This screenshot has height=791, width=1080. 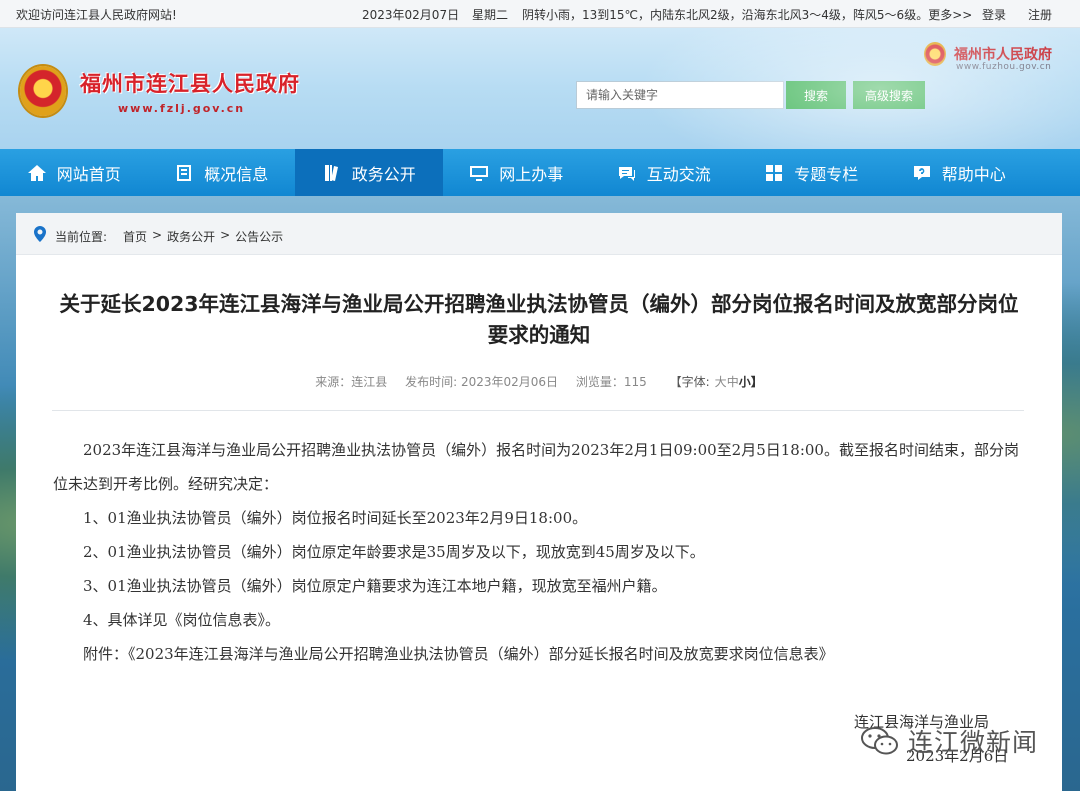 I want to click on breadcrumb-home: 首页, so click(x=135, y=236).